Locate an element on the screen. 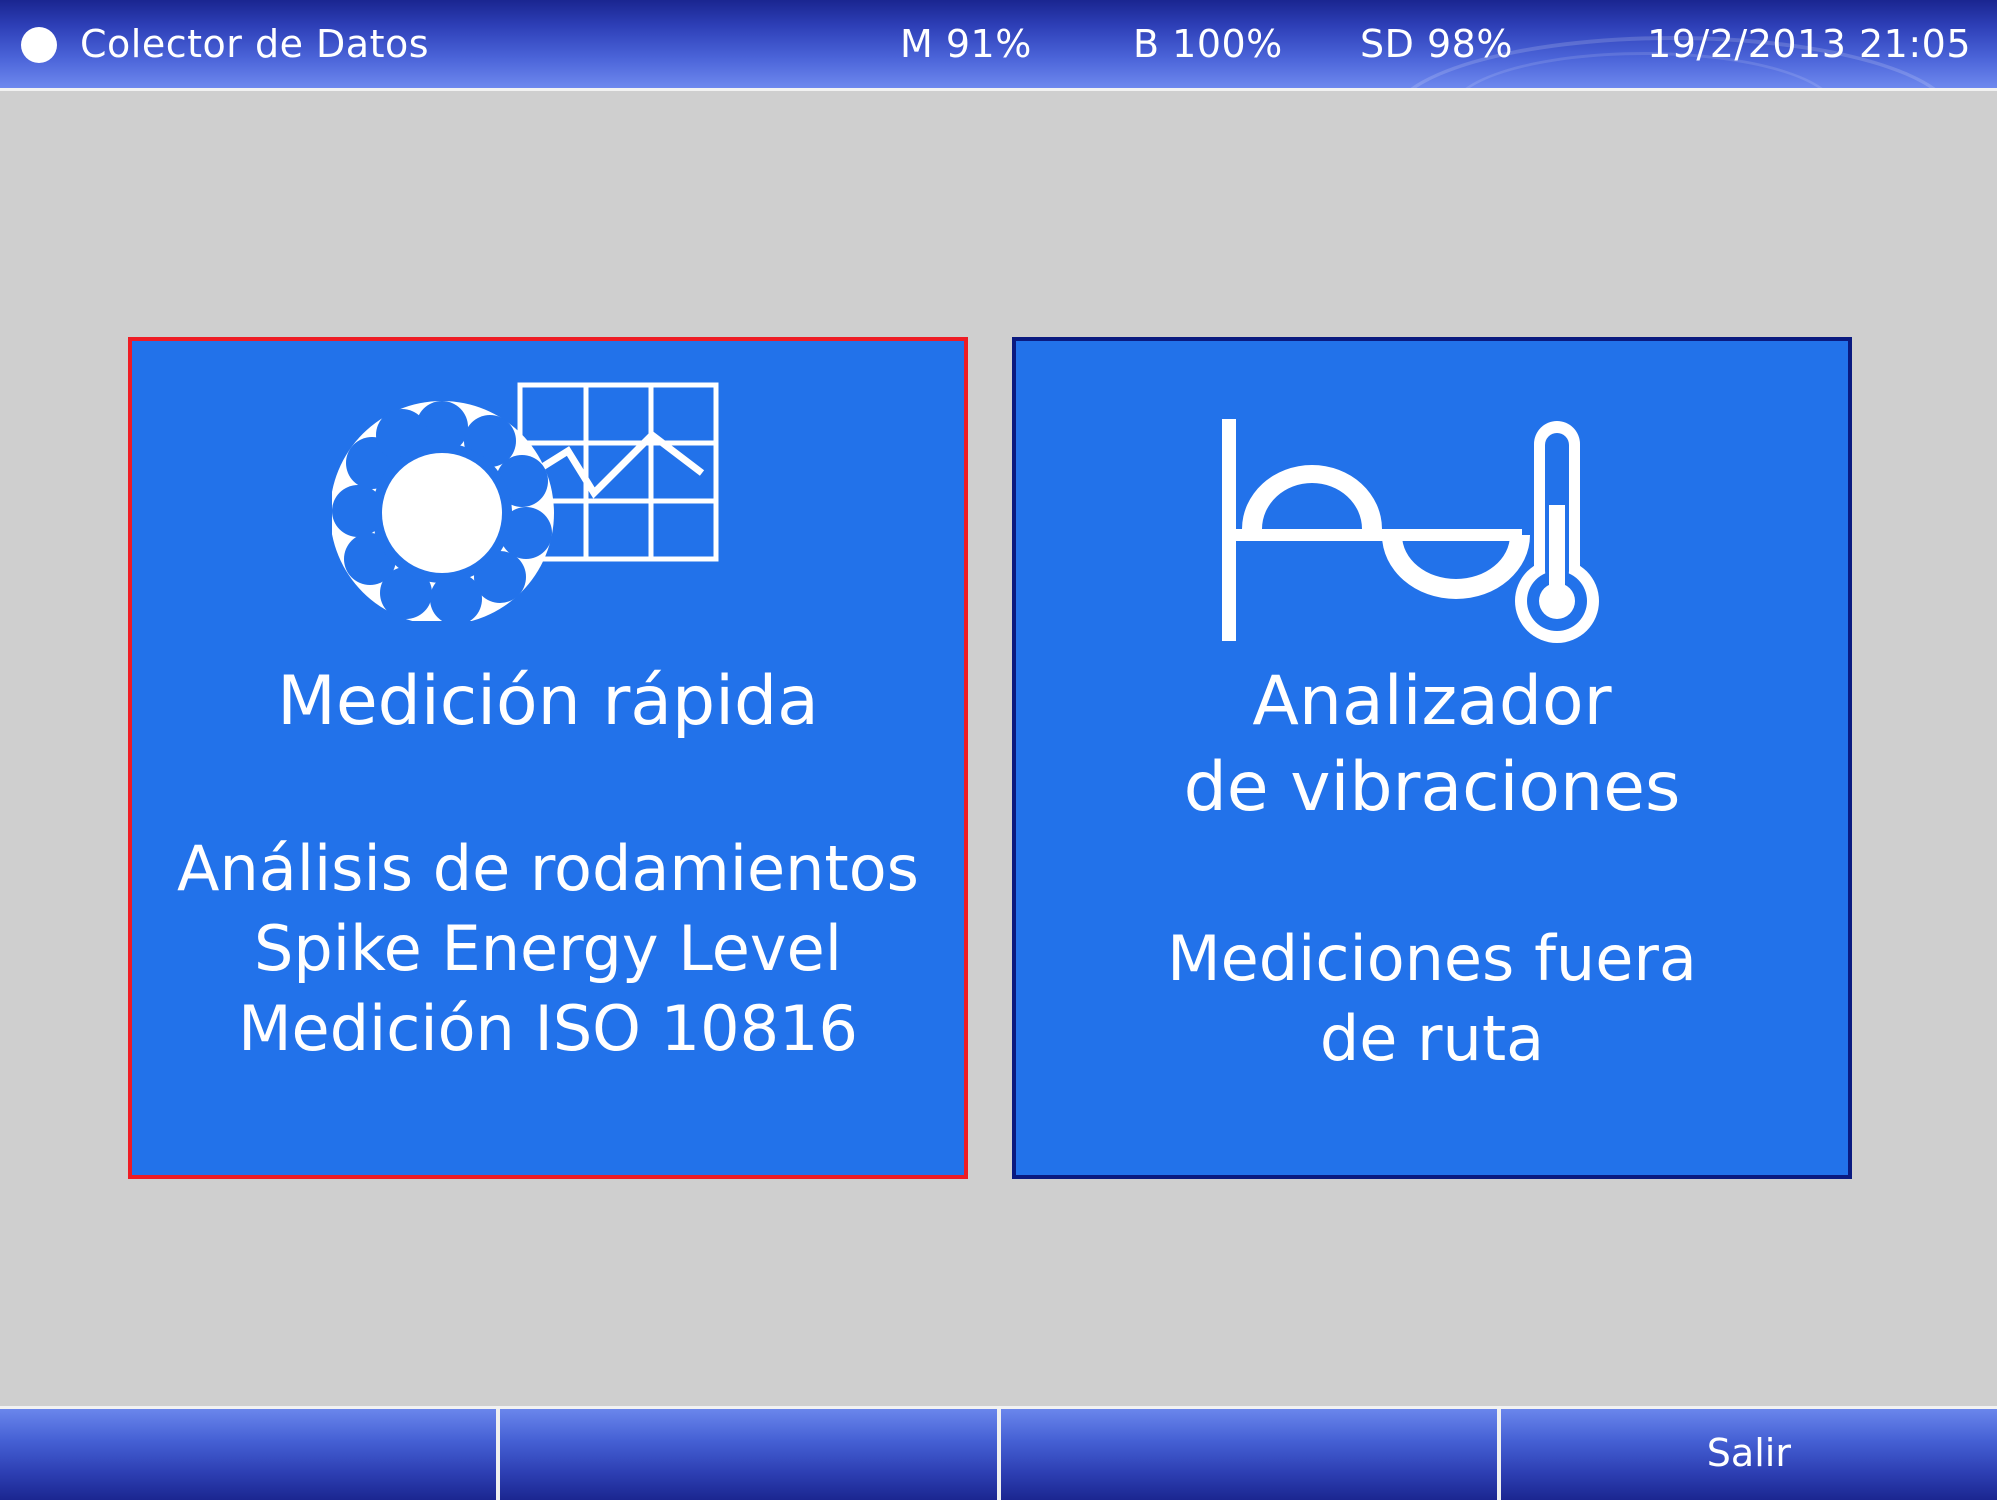 This screenshot has height=1500, width=1997. vibration-thermometer-icon is located at coordinates (1410, 531).